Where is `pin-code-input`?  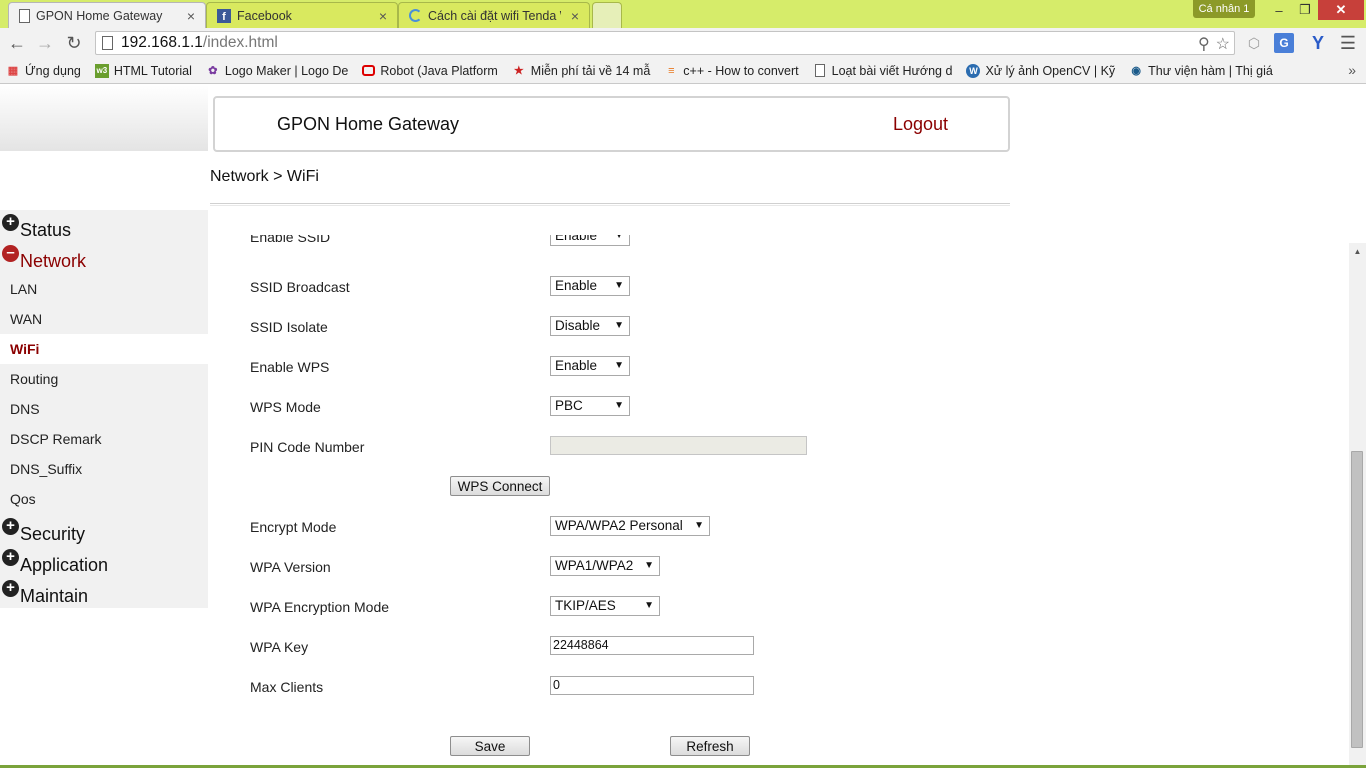
pin-code-input is located at coordinates (678, 445).